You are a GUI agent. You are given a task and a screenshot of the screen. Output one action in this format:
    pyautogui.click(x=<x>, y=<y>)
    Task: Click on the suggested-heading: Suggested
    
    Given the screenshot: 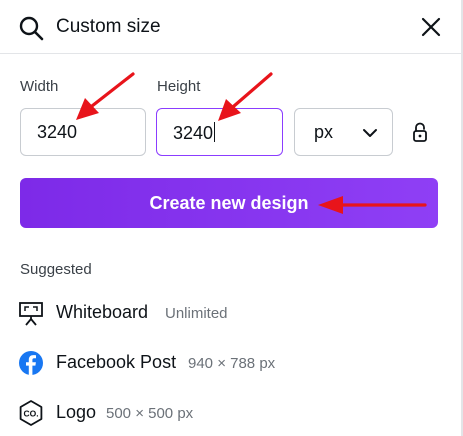 What is the action you would take?
    pyautogui.click(x=56, y=269)
    